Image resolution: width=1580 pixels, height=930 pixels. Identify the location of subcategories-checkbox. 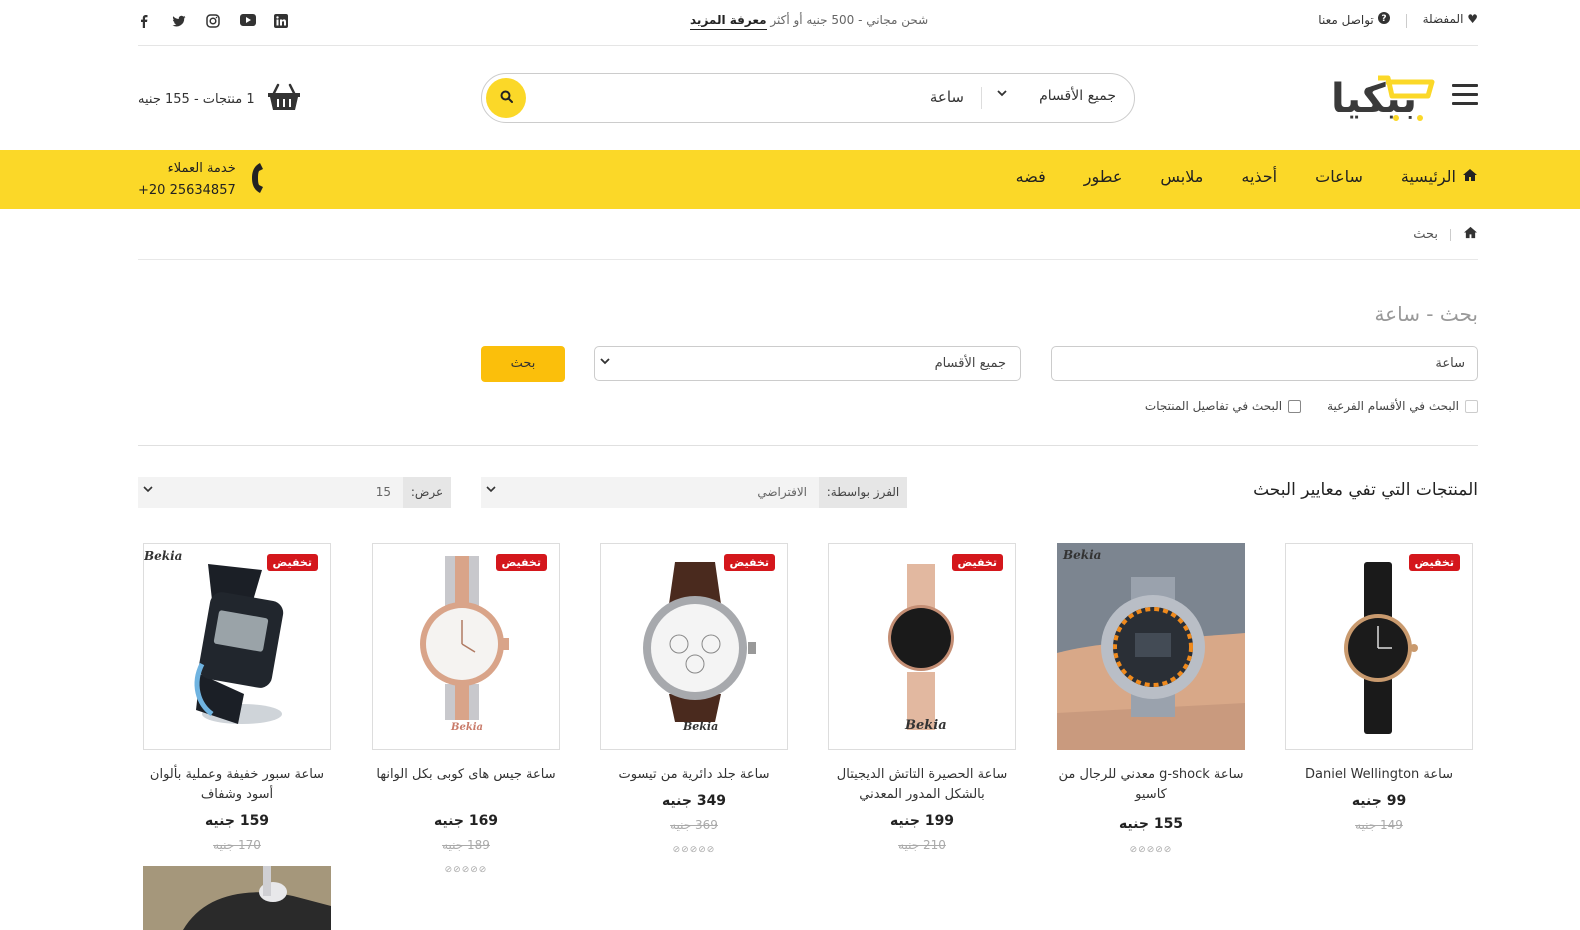
(1471, 406).